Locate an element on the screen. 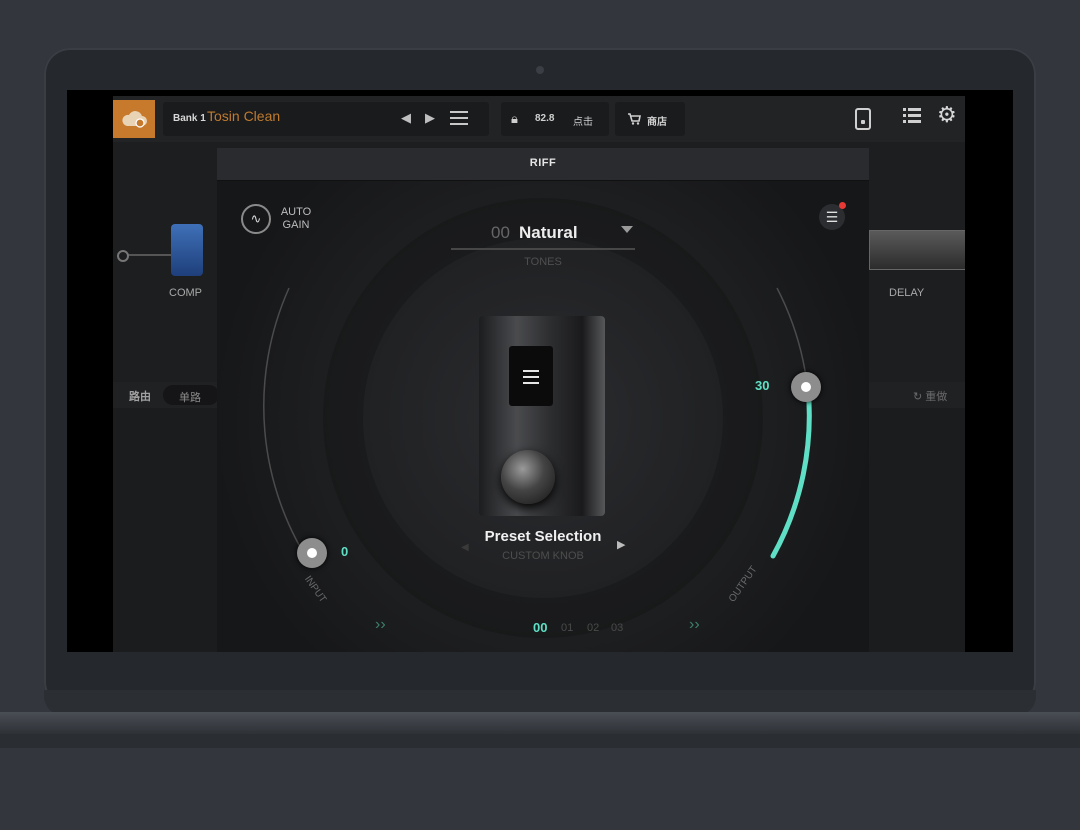 This screenshot has width=1080, height=830. chevron-down-icon is located at coordinates (627, 229).